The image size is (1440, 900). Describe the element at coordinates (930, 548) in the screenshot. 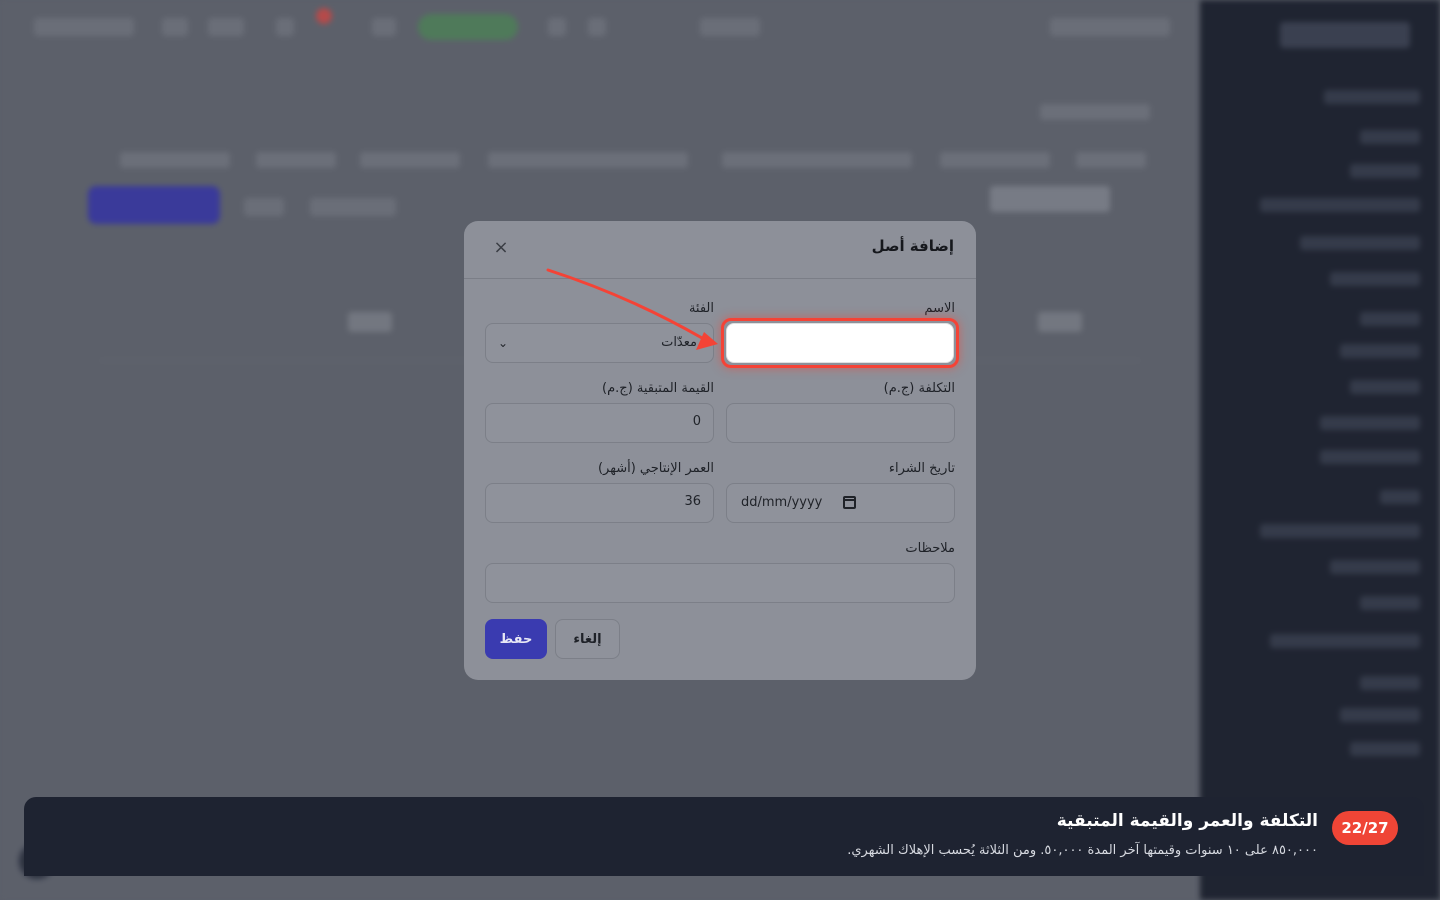

I see `notes-label: ملاحظات` at that location.